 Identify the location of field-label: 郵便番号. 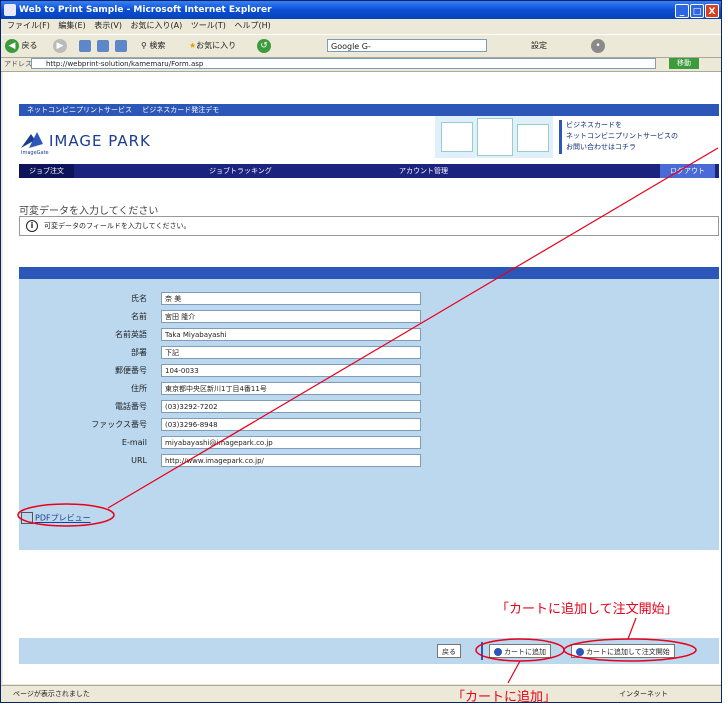
(131, 370).